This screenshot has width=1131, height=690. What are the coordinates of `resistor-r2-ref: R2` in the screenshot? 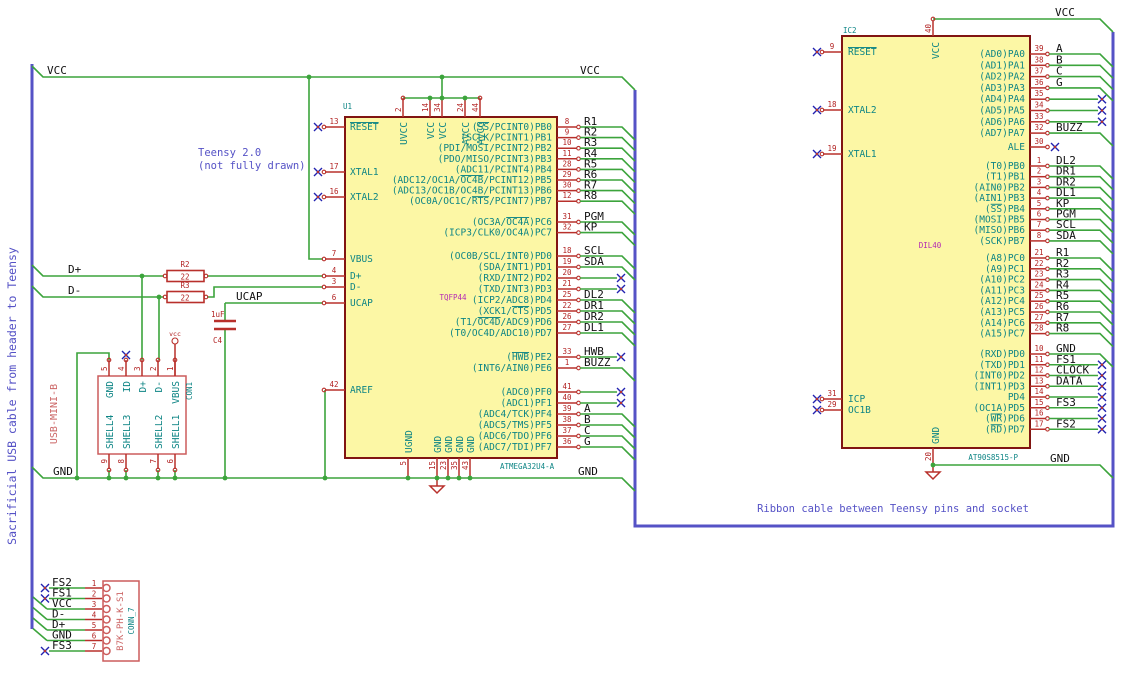 It's located at (184, 264).